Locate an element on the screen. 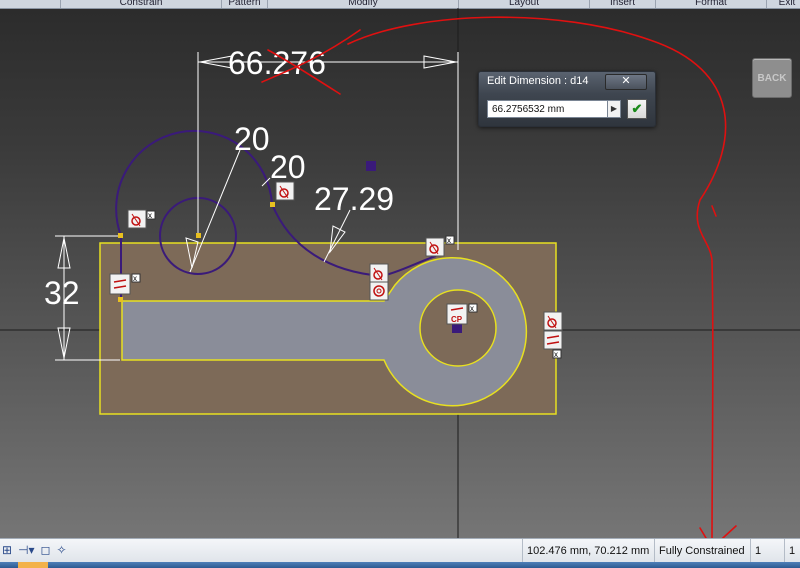 This screenshot has height=568, width=800. view-cube-icon: ◻ is located at coordinates (46, 550).